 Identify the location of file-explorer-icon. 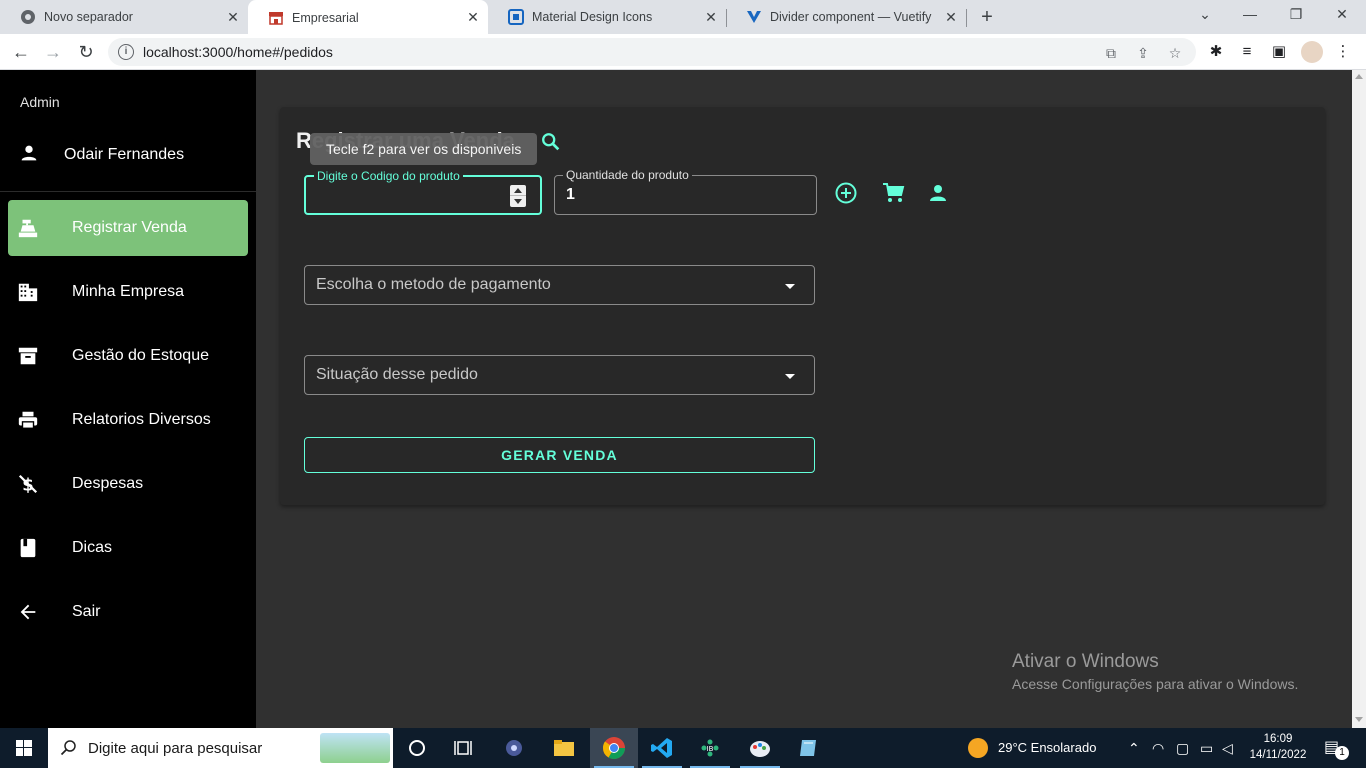
(564, 748).